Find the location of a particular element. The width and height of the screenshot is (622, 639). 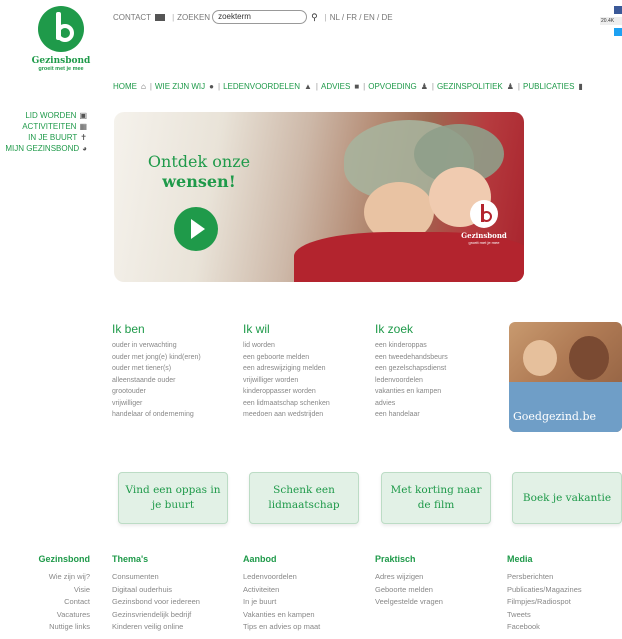

nav-item-home: HOME ⌂ is located at coordinates (131, 86).